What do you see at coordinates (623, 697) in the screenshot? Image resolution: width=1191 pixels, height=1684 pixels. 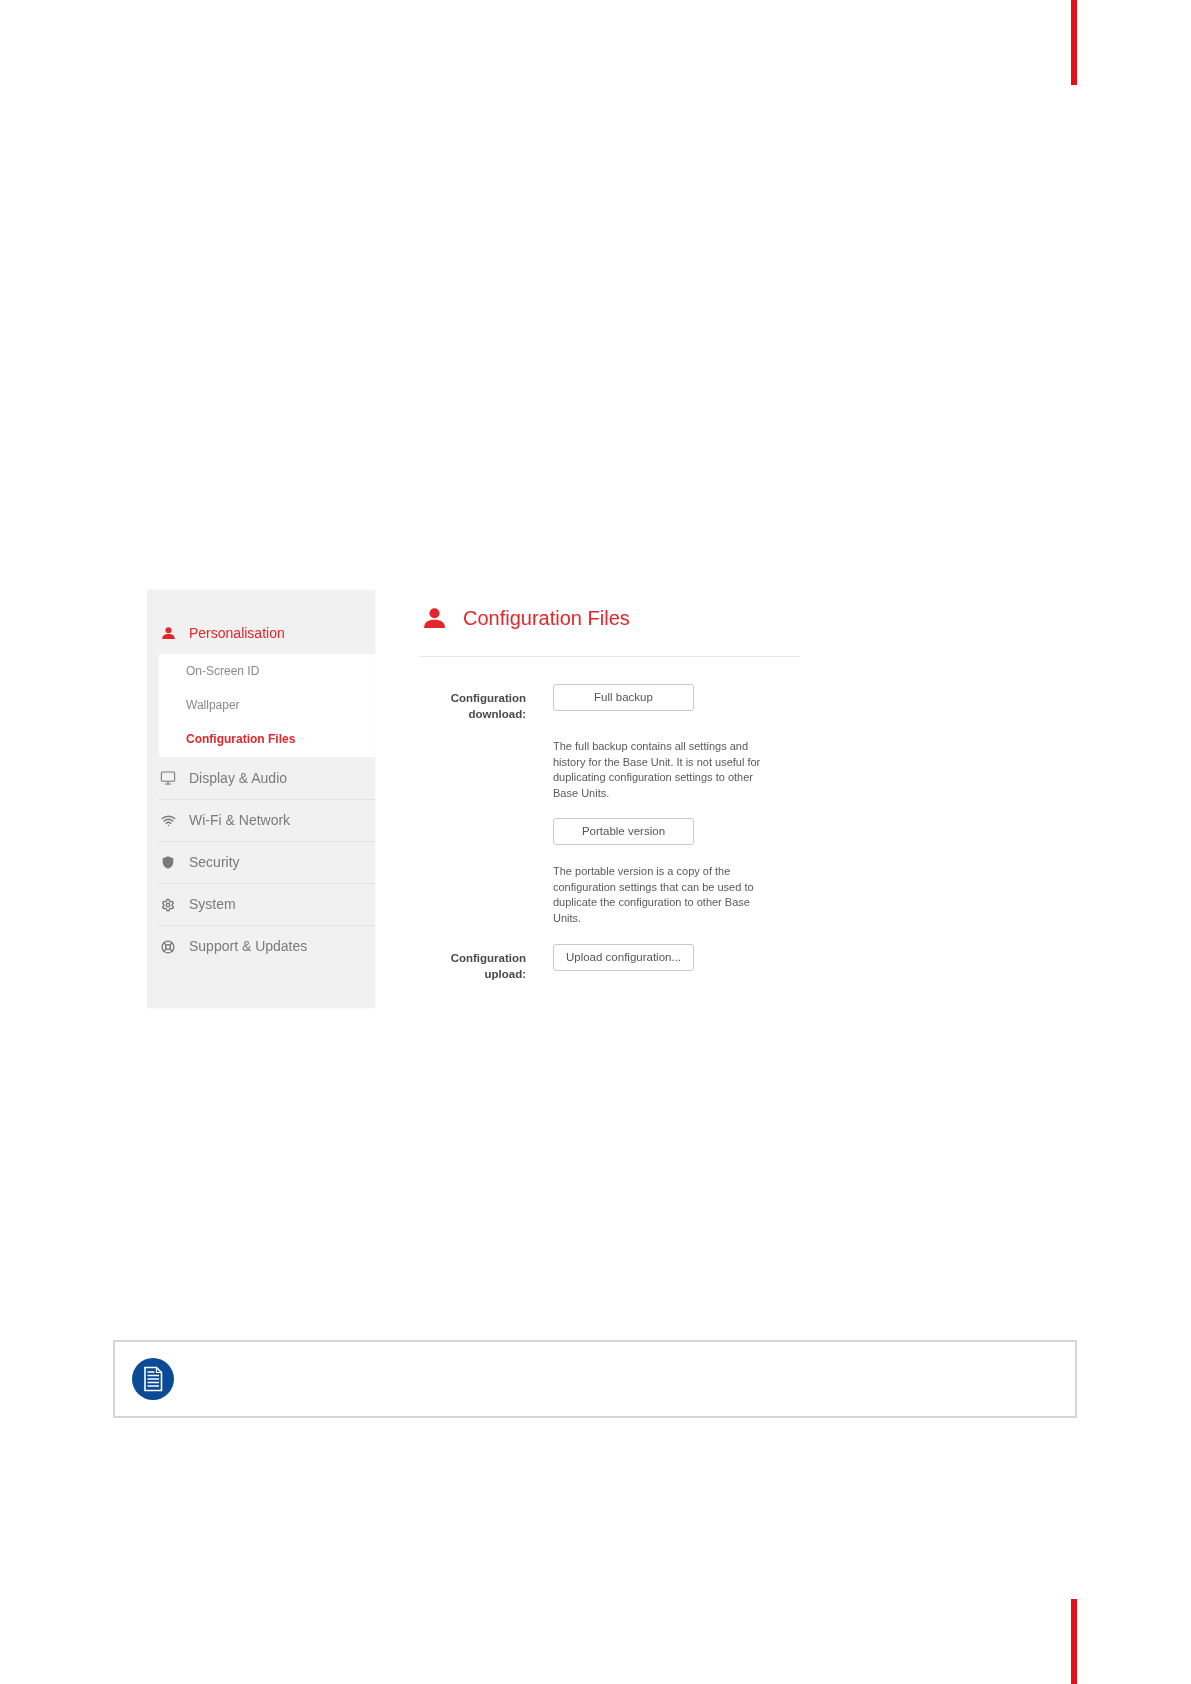 I see `action-button: Full backup` at bounding box center [623, 697].